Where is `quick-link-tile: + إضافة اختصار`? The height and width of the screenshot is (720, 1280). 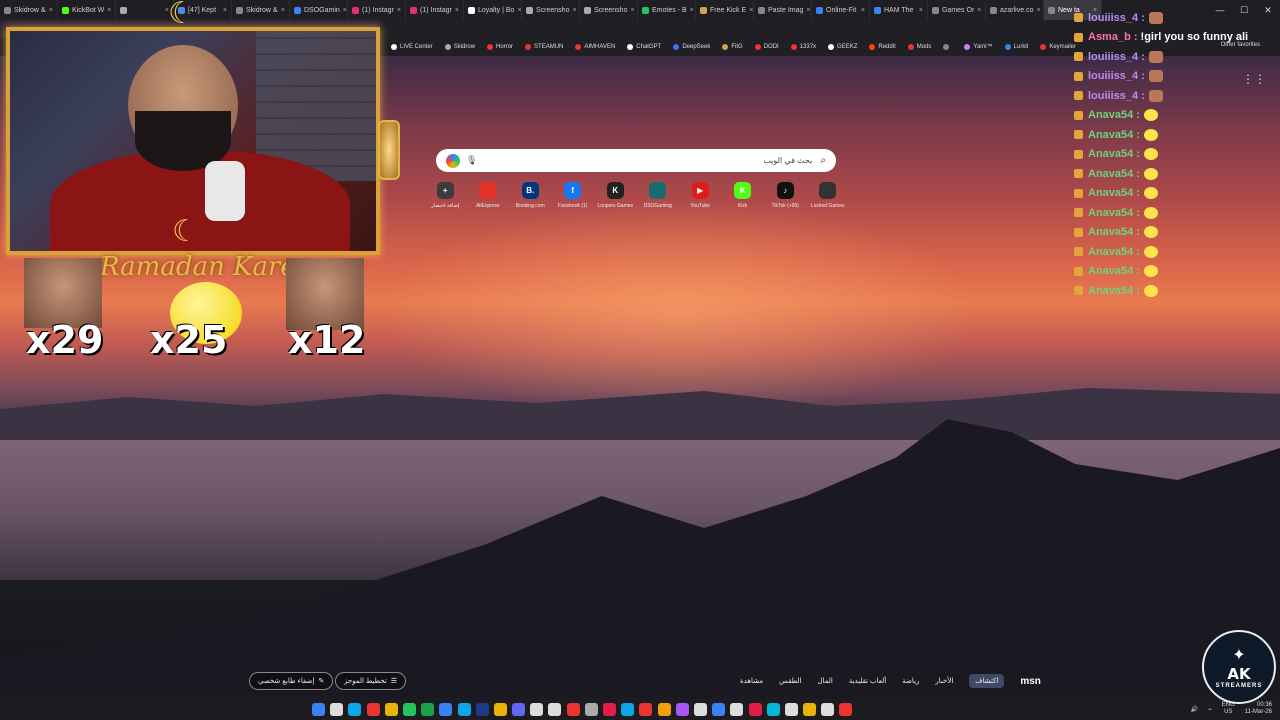
quick-link-tile: + إضافة اختصار is located at coordinates (445, 195).